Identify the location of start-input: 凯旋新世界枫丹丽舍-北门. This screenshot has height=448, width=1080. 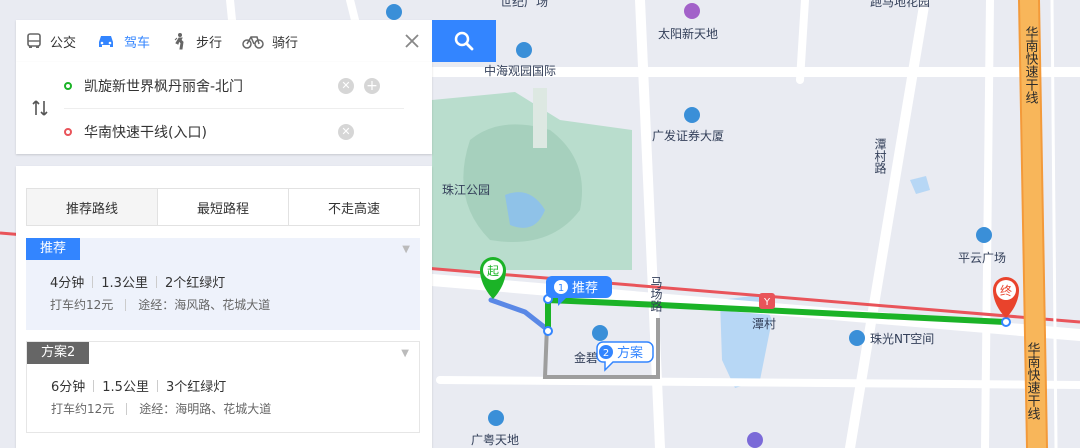
(163, 86).